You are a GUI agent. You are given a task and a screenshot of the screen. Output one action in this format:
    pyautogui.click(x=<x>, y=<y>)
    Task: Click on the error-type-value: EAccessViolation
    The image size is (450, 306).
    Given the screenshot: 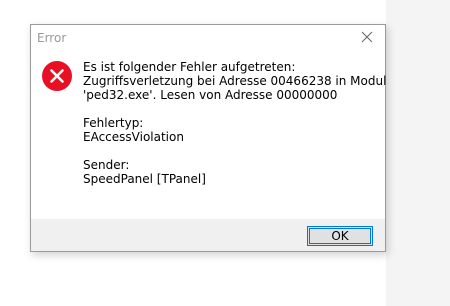 What is the action you would take?
    pyautogui.click(x=133, y=137)
    